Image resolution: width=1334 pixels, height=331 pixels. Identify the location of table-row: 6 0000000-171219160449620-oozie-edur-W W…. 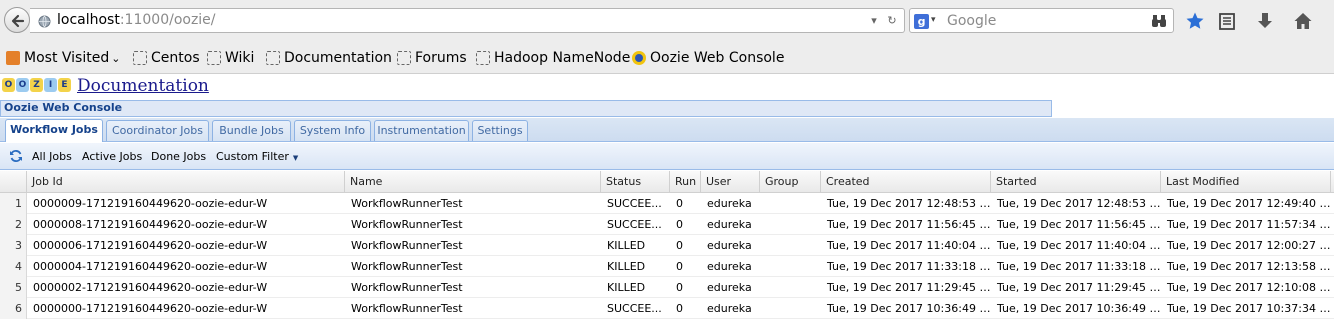
(667, 308).